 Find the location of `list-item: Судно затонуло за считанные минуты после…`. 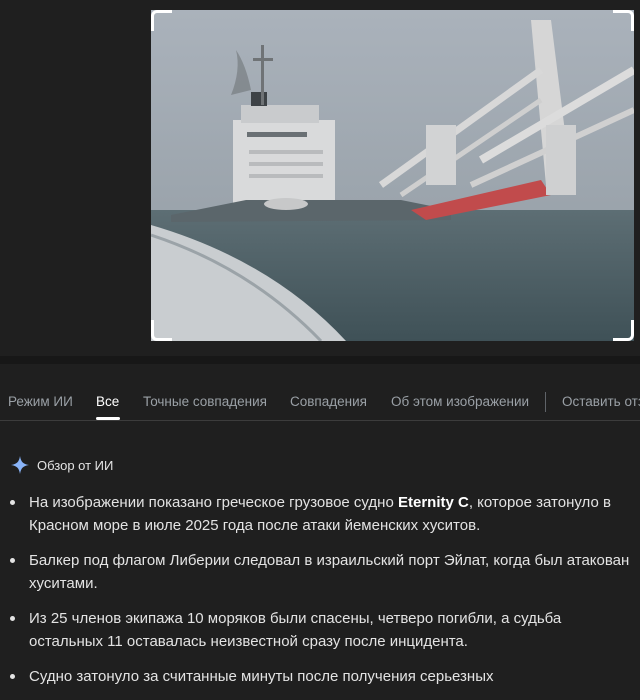

list-item: Судно затонуло за считанные минуты после… is located at coordinates (320, 676).